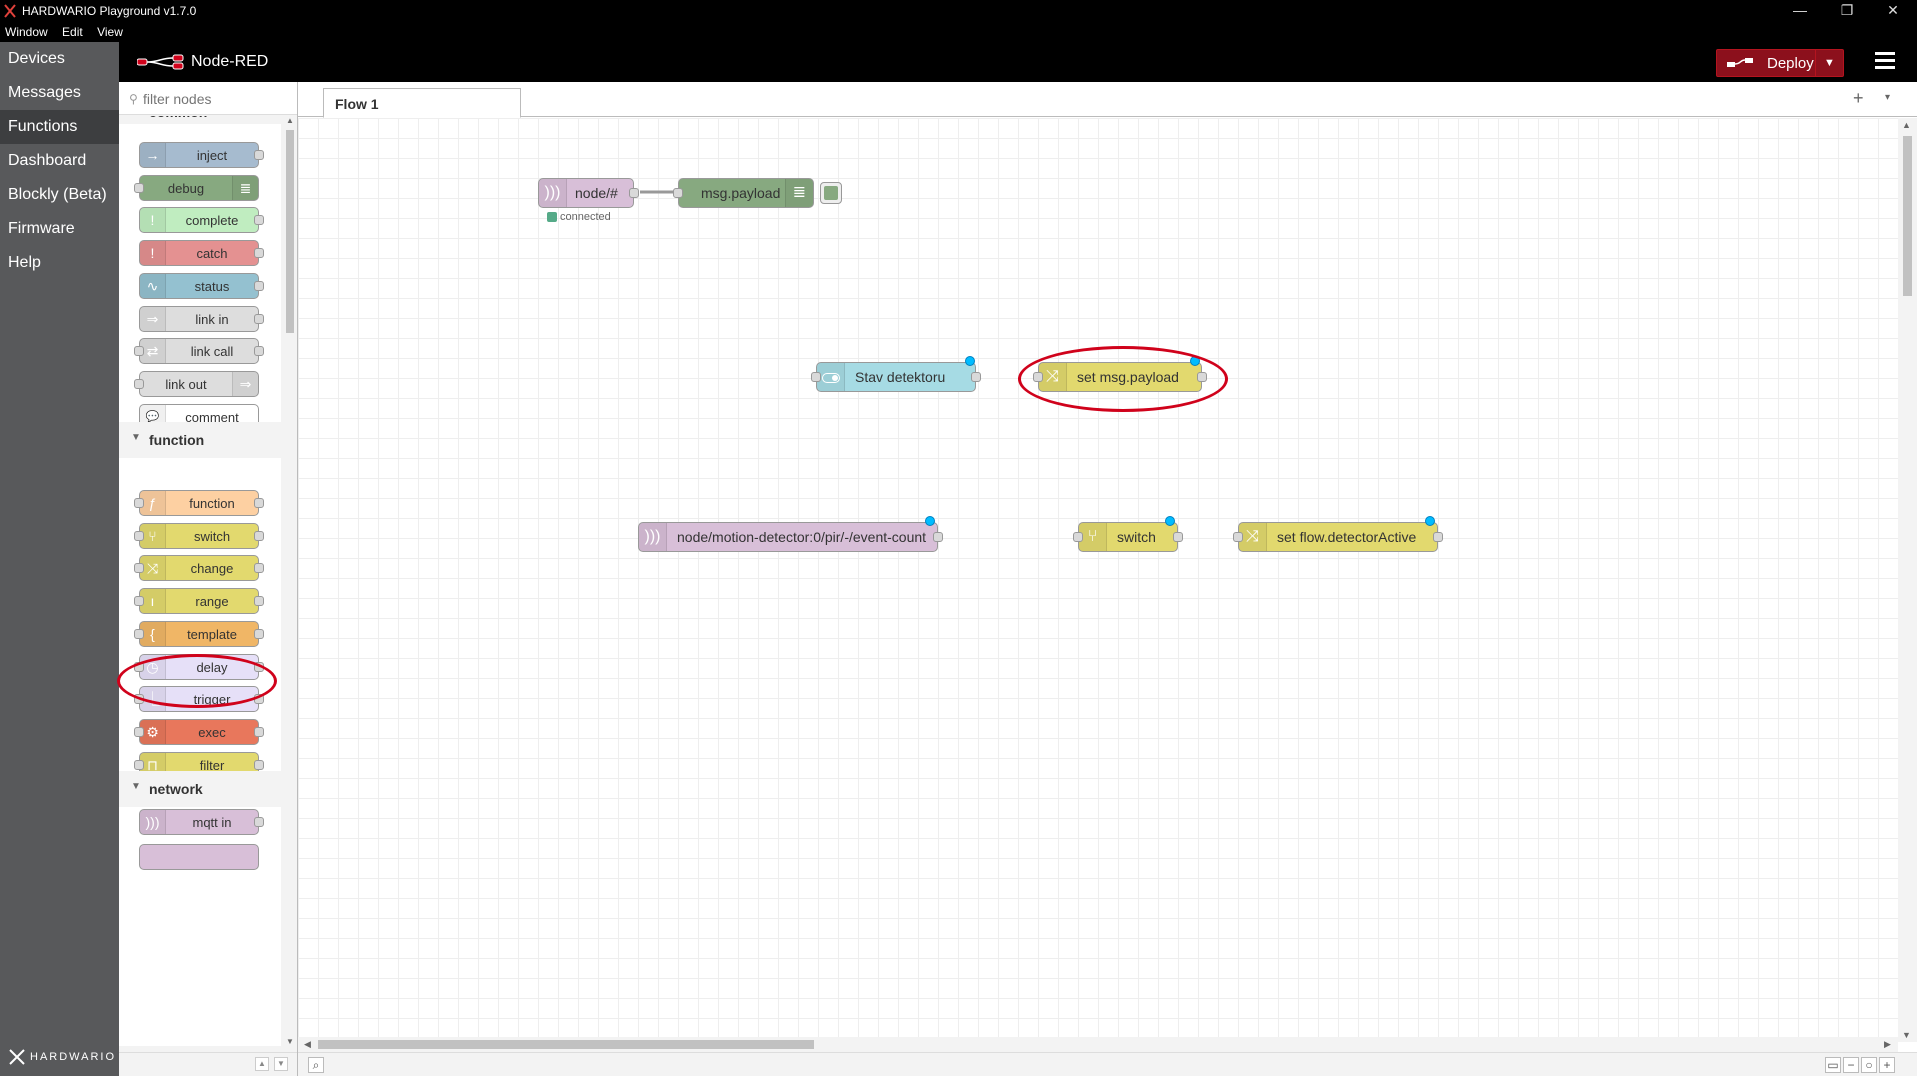 The height and width of the screenshot is (1076, 1917). Describe the element at coordinates (153, 318) in the screenshot. I see `link-in-node-icon: ⇒` at that location.